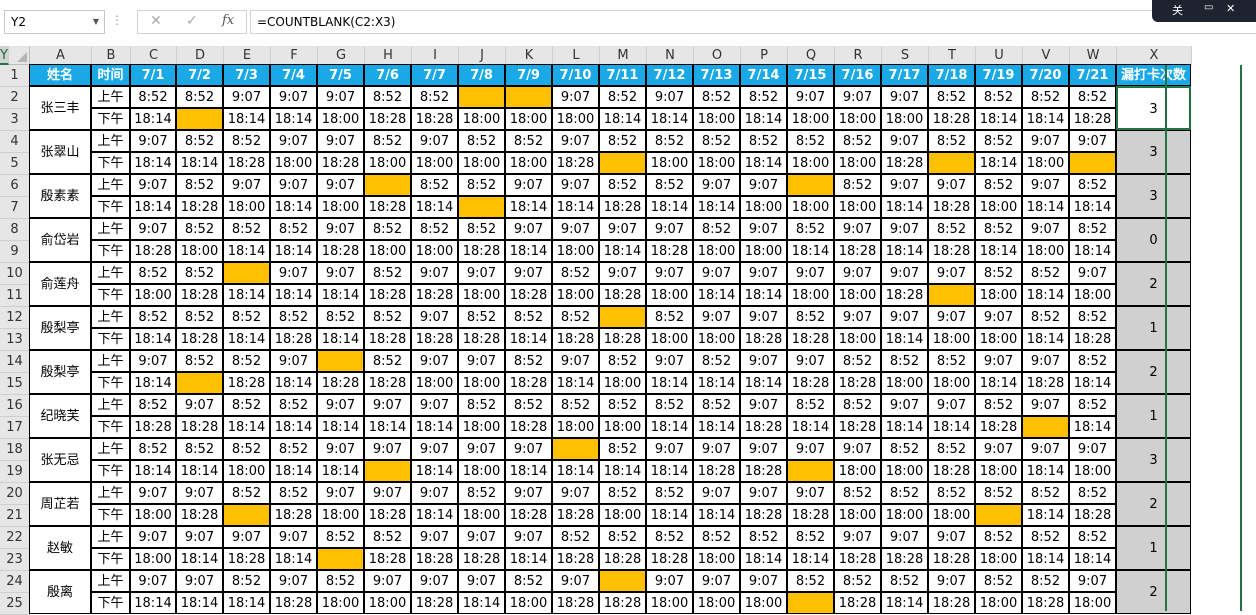 This screenshot has width=1256, height=615. Describe the element at coordinates (1208, 7) in the screenshot. I see `window-icon: ▭` at that location.